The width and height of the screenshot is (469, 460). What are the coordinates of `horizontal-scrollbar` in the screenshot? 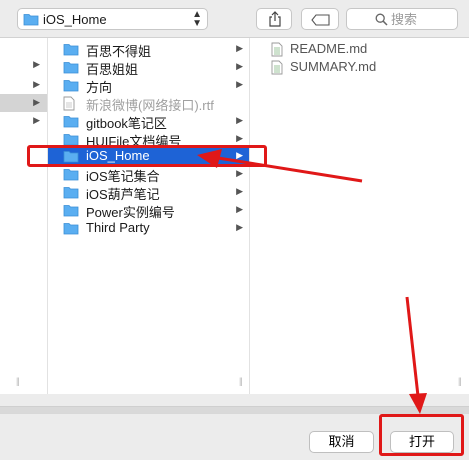 It's located at (234, 409).